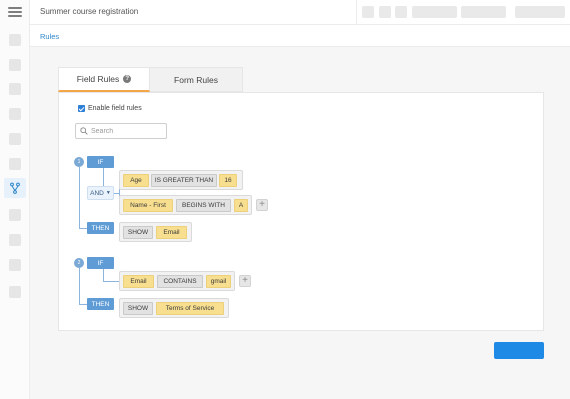  Describe the element at coordinates (184, 180) in the screenshot. I see `condition-operator: IS GREATER THAN` at that location.